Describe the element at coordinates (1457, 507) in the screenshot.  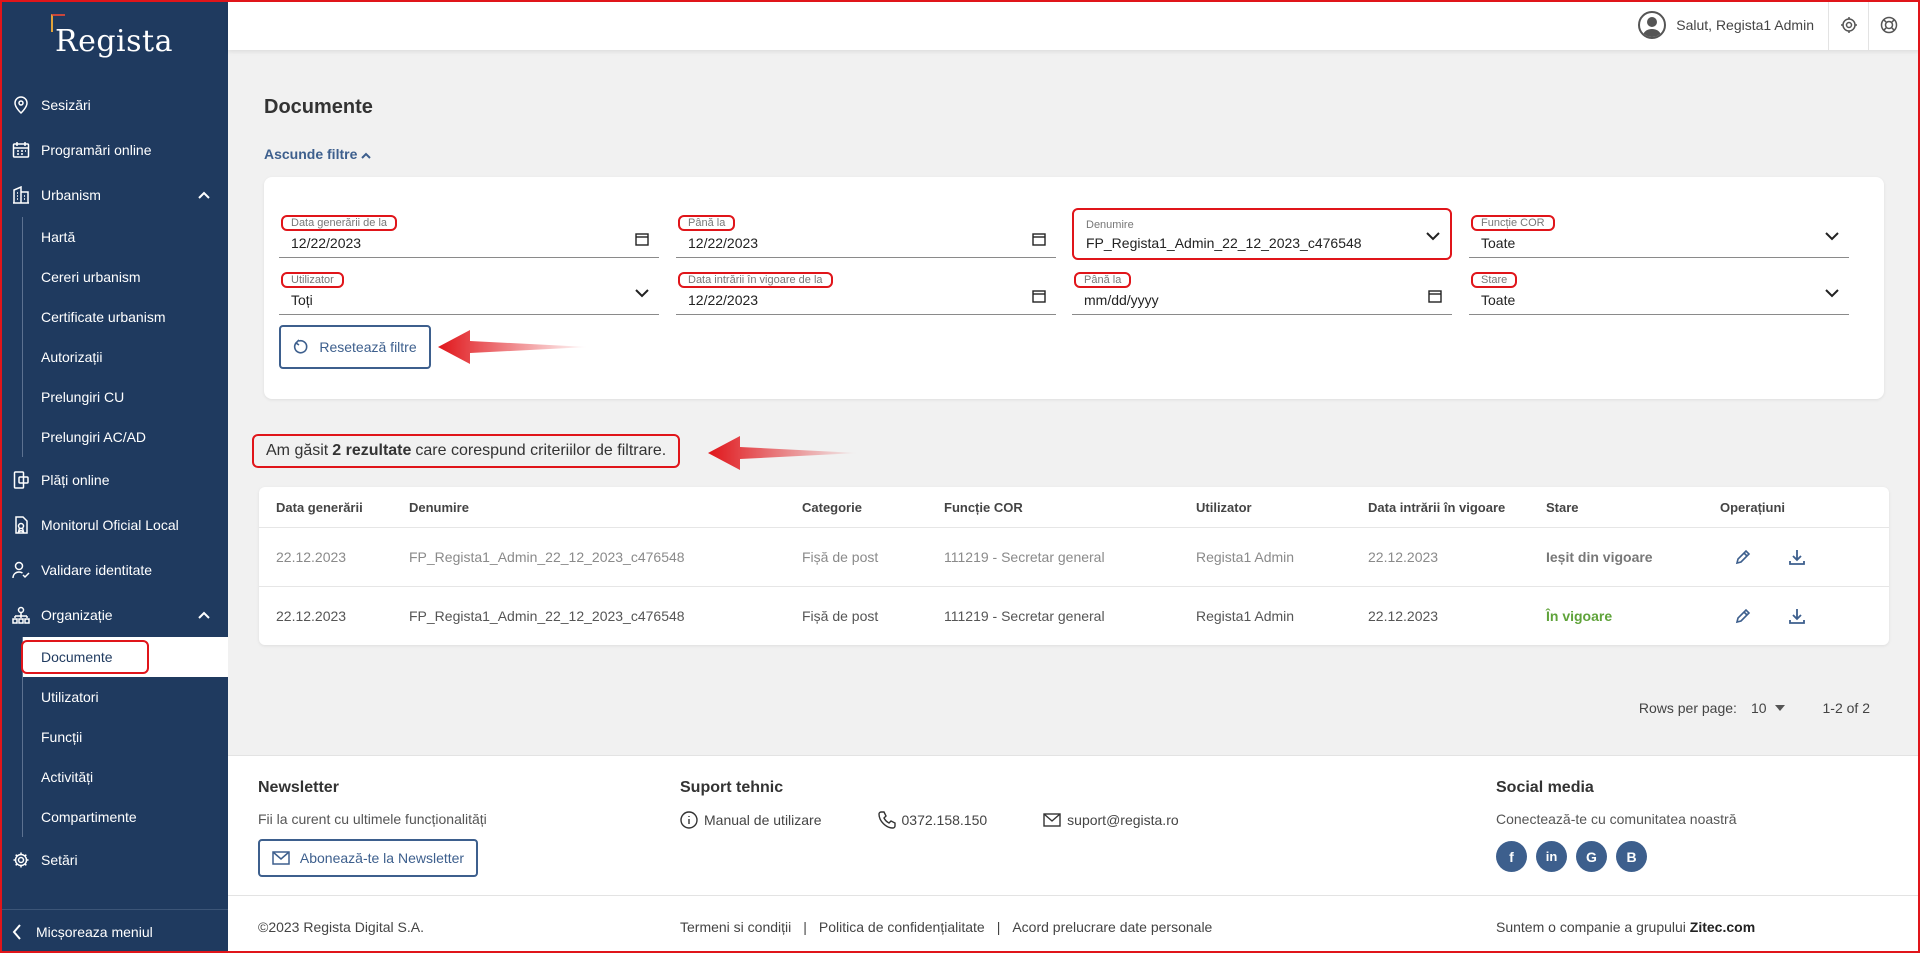
I see `column-header: Data intrării în vigoare` at that location.